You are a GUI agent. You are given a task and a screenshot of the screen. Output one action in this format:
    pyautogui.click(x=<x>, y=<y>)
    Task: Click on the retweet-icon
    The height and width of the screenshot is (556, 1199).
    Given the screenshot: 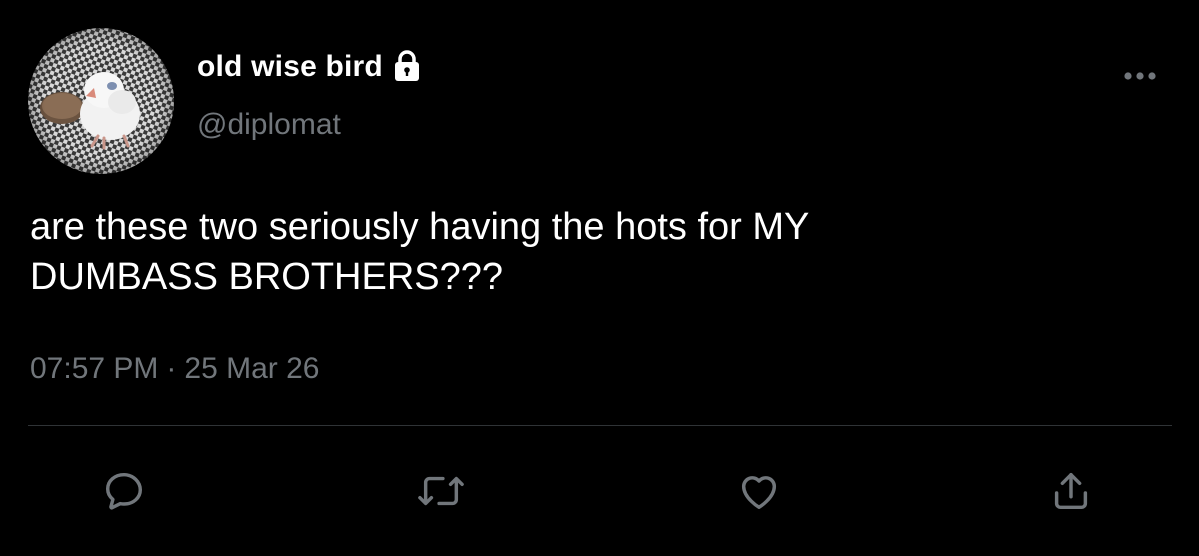 What is the action you would take?
    pyautogui.click(x=441, y=491)
    